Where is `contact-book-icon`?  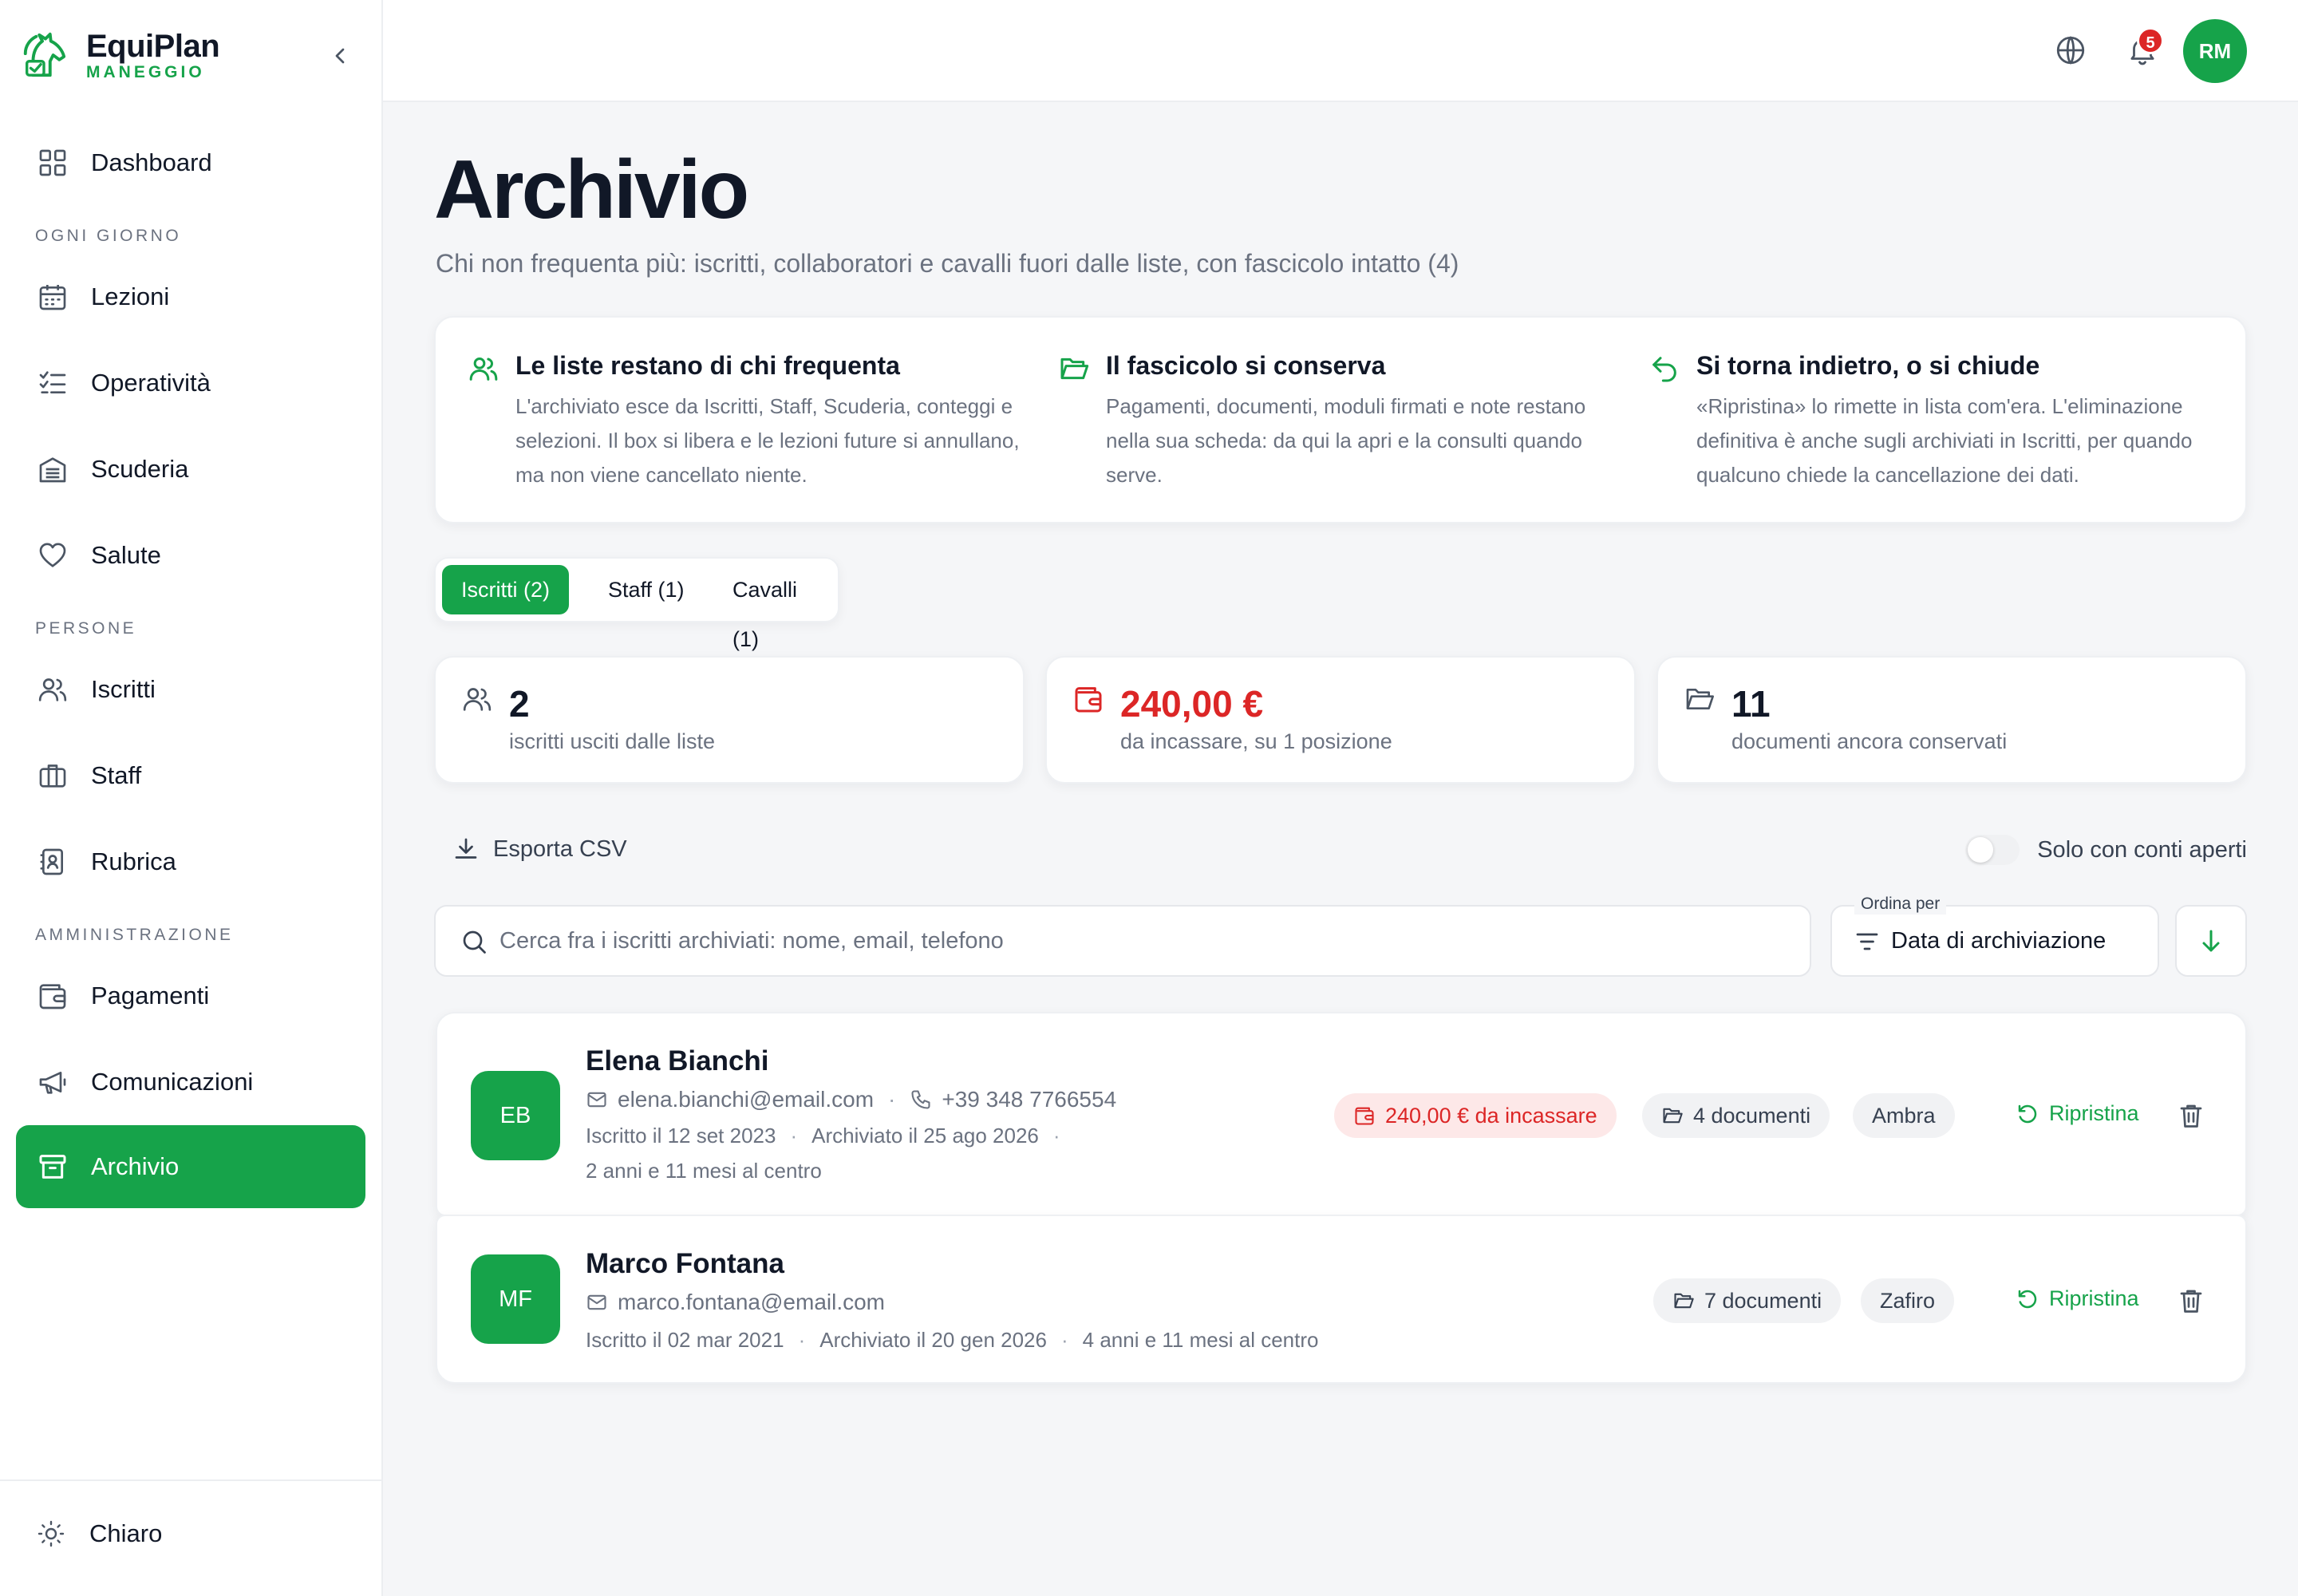
contact-book-icon is located at coordinates (52, 861).